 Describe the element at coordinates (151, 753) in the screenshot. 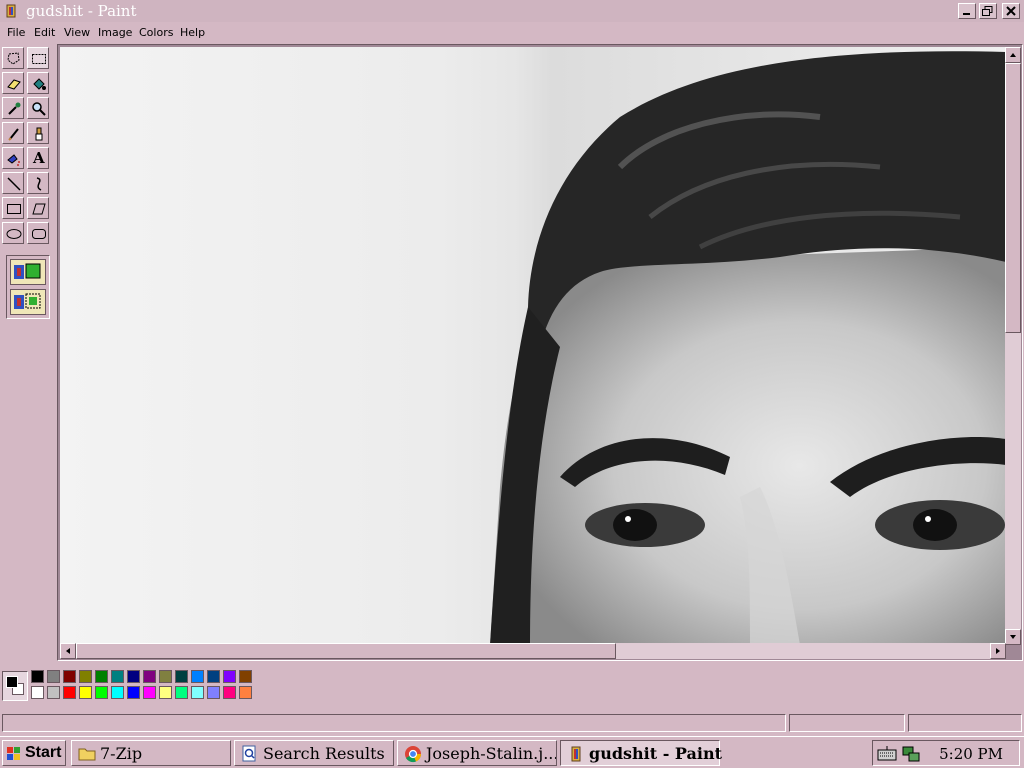

I see `taskbar-button-7zip: 7-Zip` at that location.